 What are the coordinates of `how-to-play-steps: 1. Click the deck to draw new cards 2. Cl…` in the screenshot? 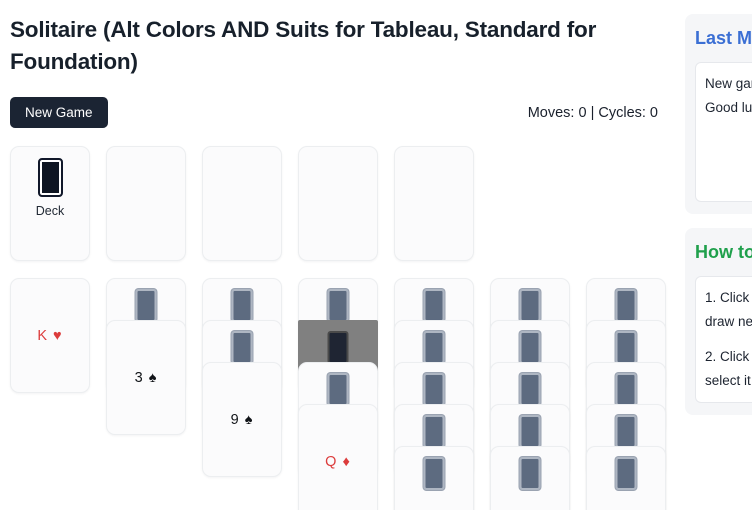 It's located at (723, 339).